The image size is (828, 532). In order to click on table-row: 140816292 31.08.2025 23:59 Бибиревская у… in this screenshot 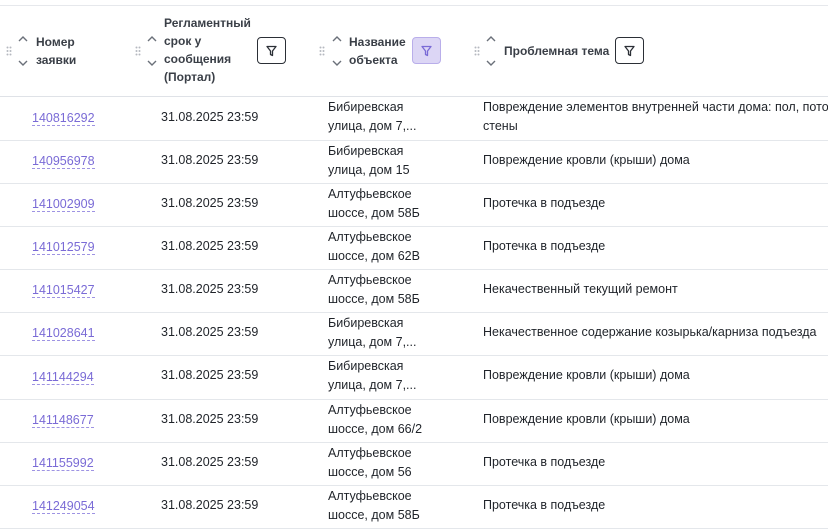, I will do `click(414, 119)`.